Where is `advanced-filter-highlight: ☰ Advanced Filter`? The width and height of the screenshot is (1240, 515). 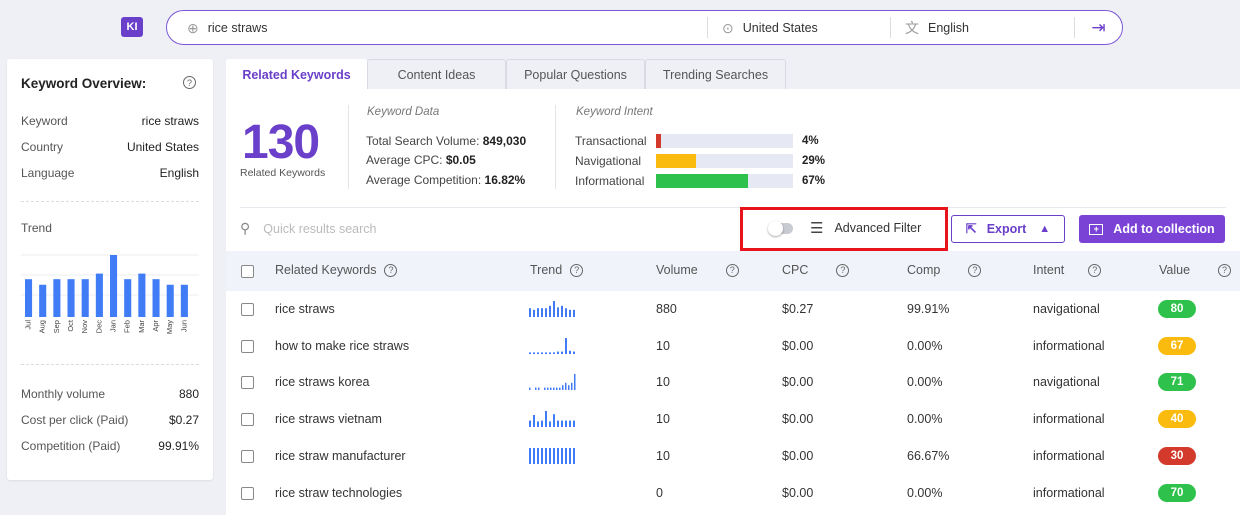
advanced-filter-highlight: ☰ Advanced Filter is located at coordinates (844, 229).